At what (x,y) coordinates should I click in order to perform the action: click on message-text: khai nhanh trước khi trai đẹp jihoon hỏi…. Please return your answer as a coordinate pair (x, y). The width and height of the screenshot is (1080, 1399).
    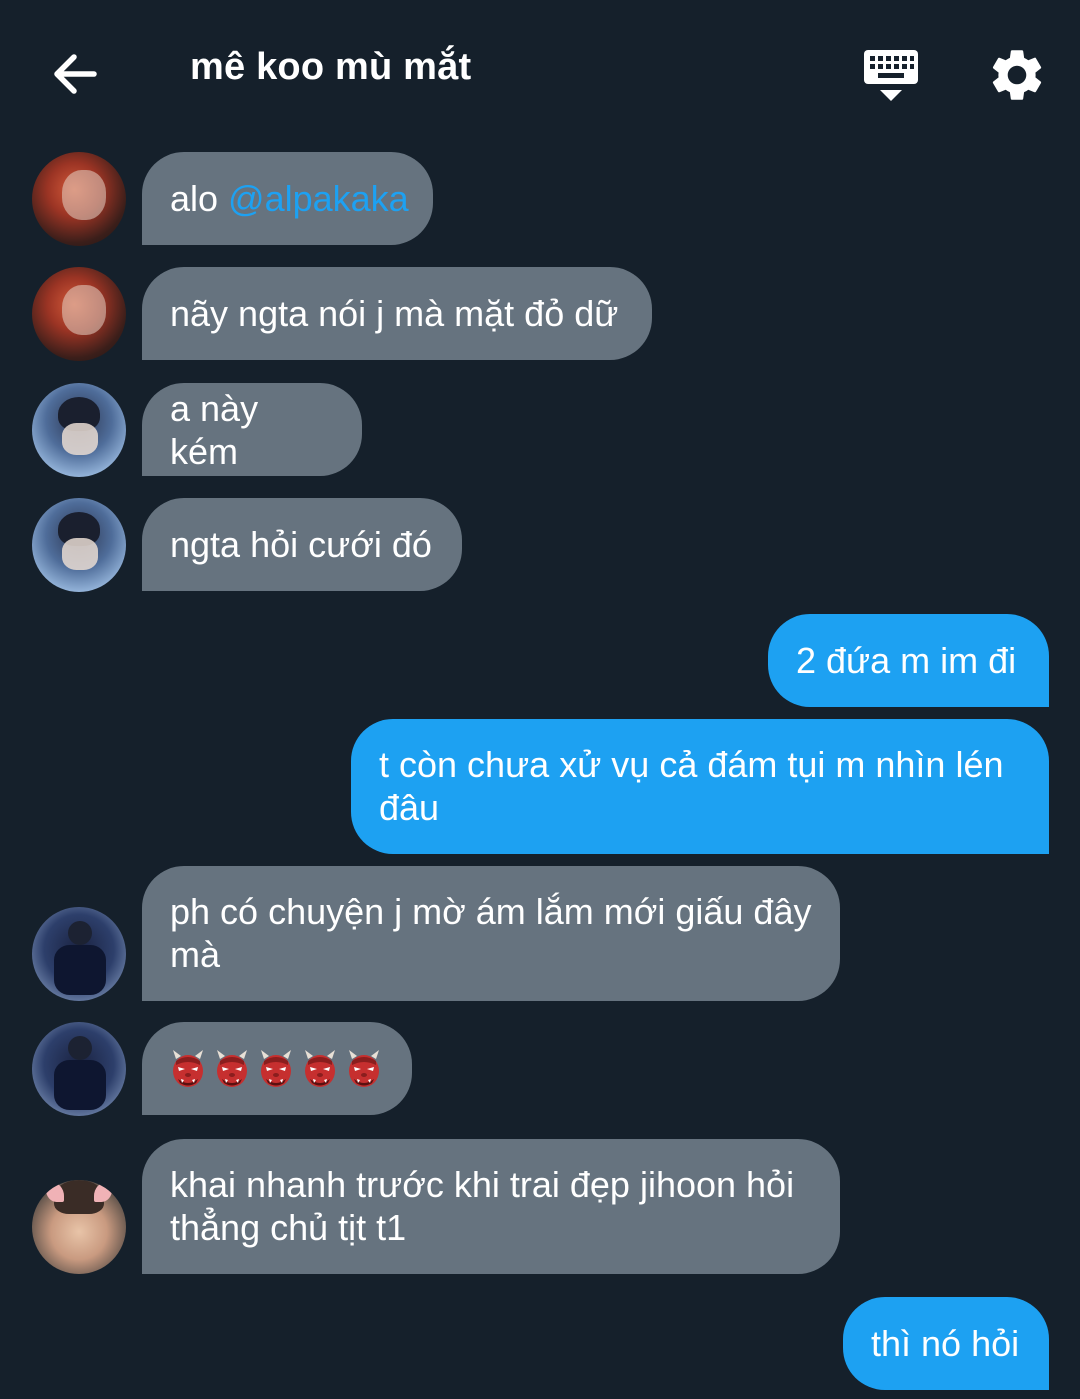
    Looking at the image, I should click on (482, 1206).